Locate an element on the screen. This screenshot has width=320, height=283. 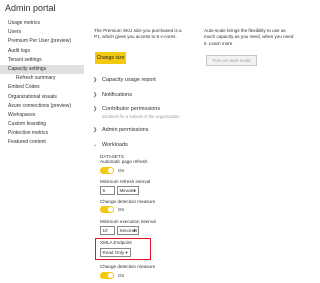
sidebar-item-protection-metrics: Protection metrics is located at coordinates (42, 133).